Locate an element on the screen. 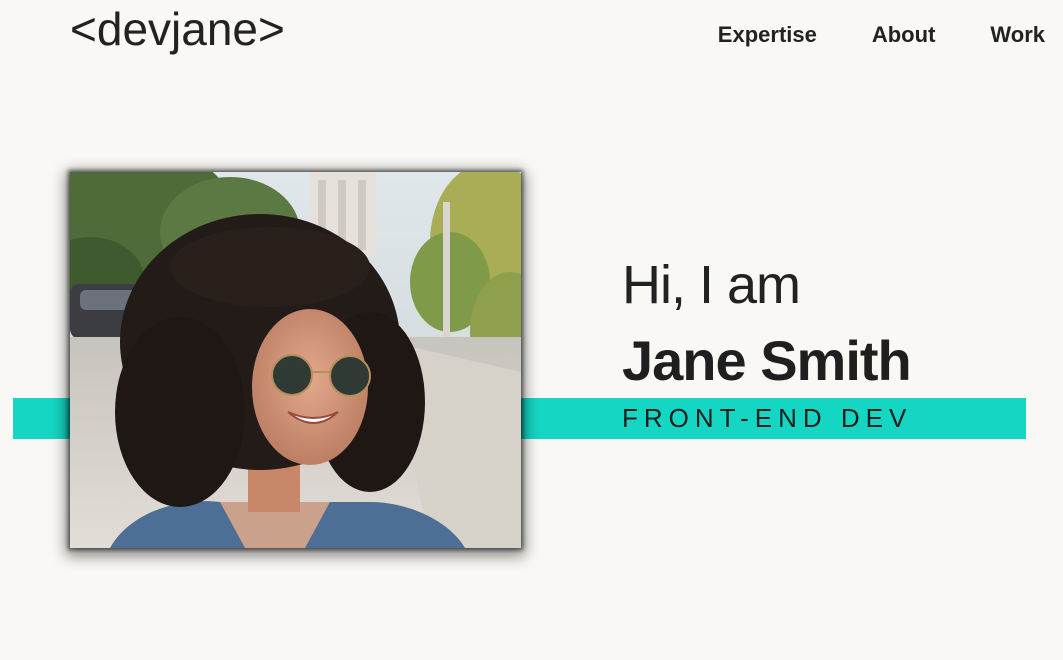 The image size is (1063, 660). site-logo: <devjane> is located at coordinates (177, 29).